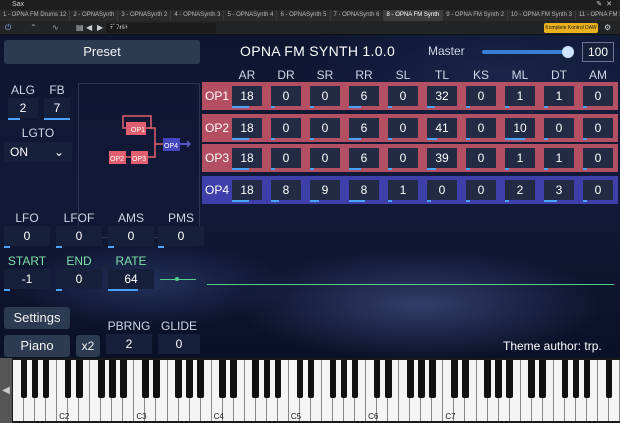 Image resolution: width=620 pixels, height=423 pixels. What do you see at coordinates (403, 191) in the screenshot?
I see `param-sl-op4: 1` at bounding box center [403, 191].